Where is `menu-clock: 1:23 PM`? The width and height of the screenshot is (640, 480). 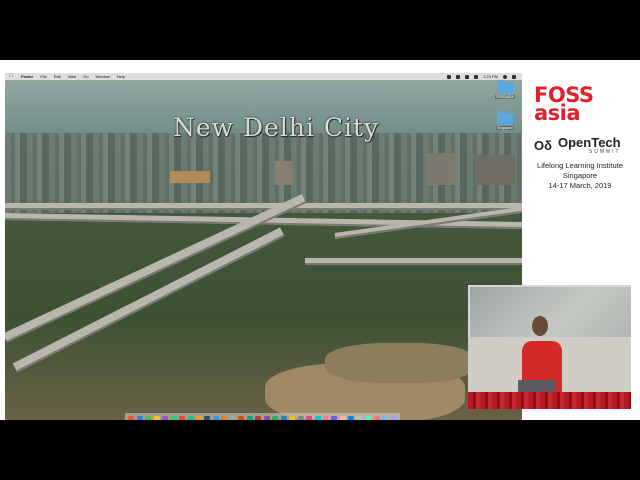
menu-clock: 1:23 PM is located at coordinates (490, 76).